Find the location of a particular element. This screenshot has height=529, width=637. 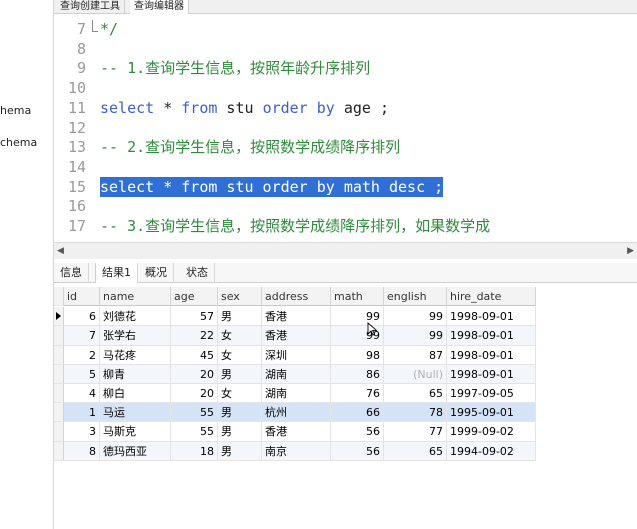

column-header-age: age is located at coordinates (194, 297).